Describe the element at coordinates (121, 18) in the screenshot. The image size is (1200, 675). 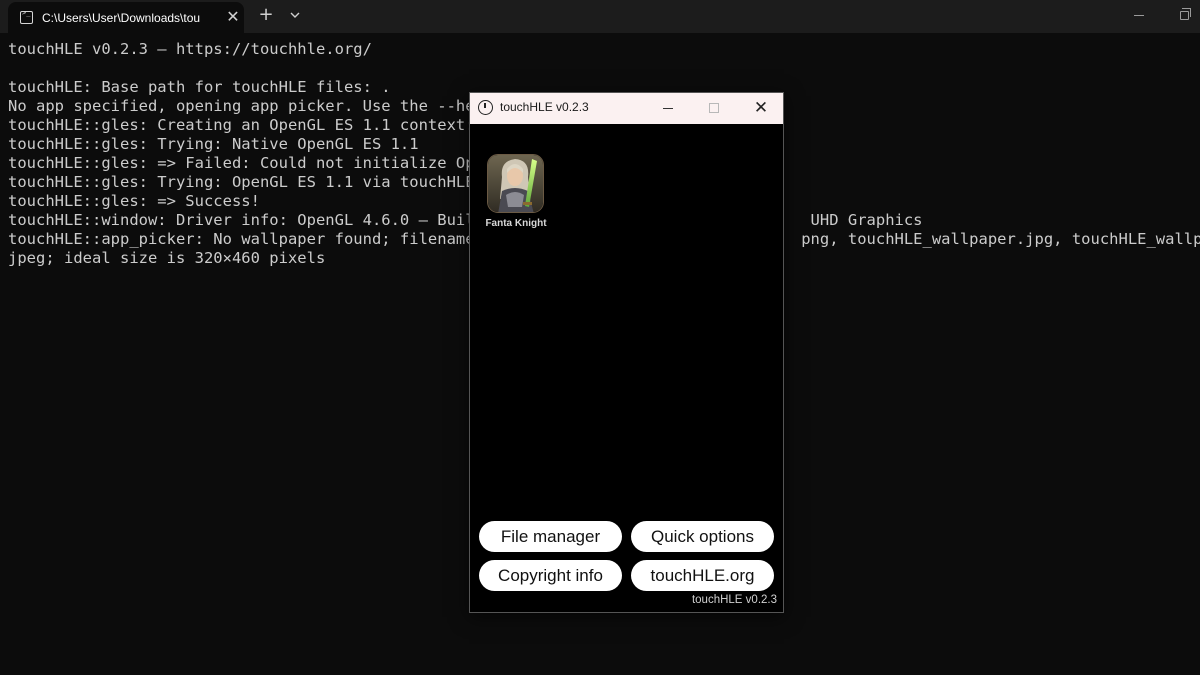
I see `tab-title: C:\Users\User\Downloads\tou` at that location.